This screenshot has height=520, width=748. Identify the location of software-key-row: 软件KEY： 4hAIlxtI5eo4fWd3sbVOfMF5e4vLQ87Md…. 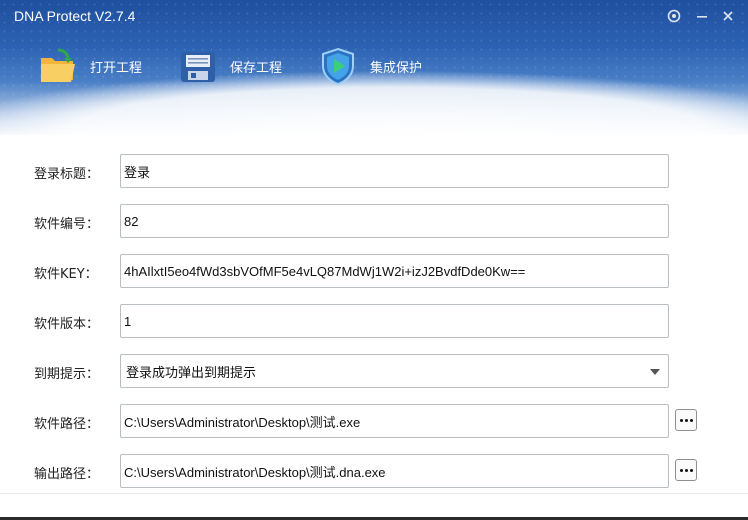
(374, 272).